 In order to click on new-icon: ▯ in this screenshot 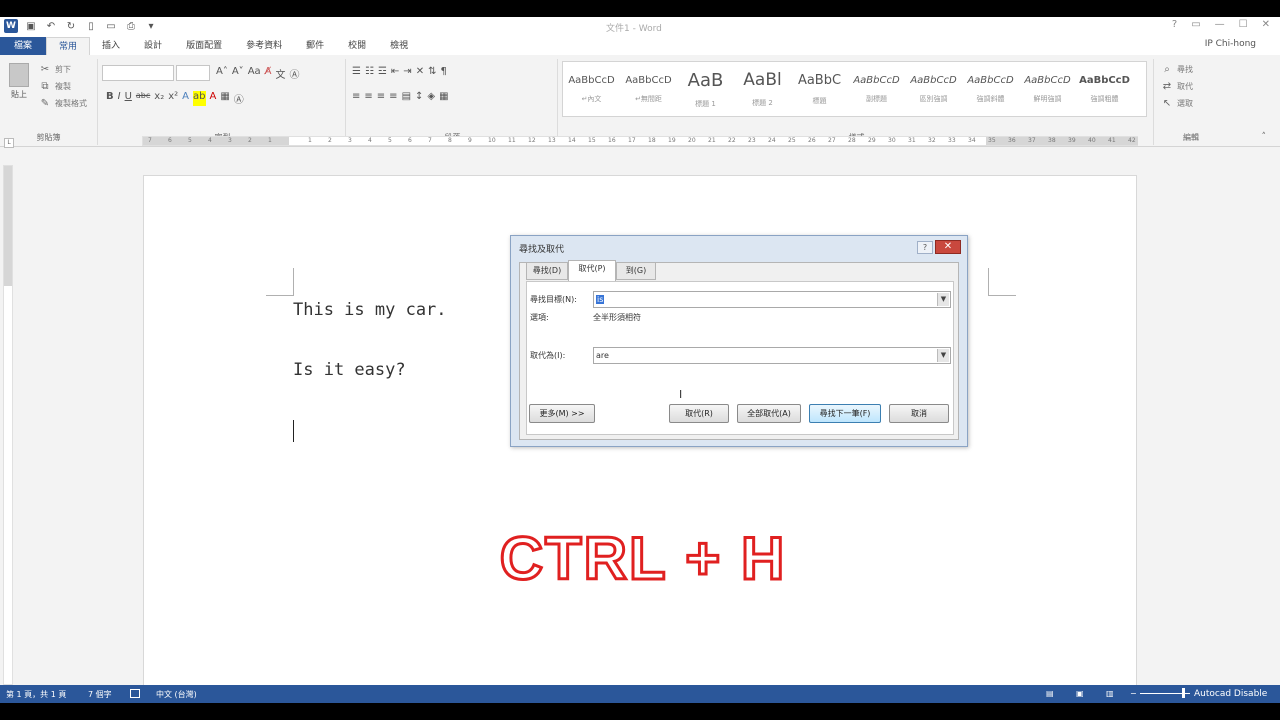, I will do `click(91, 26)`.